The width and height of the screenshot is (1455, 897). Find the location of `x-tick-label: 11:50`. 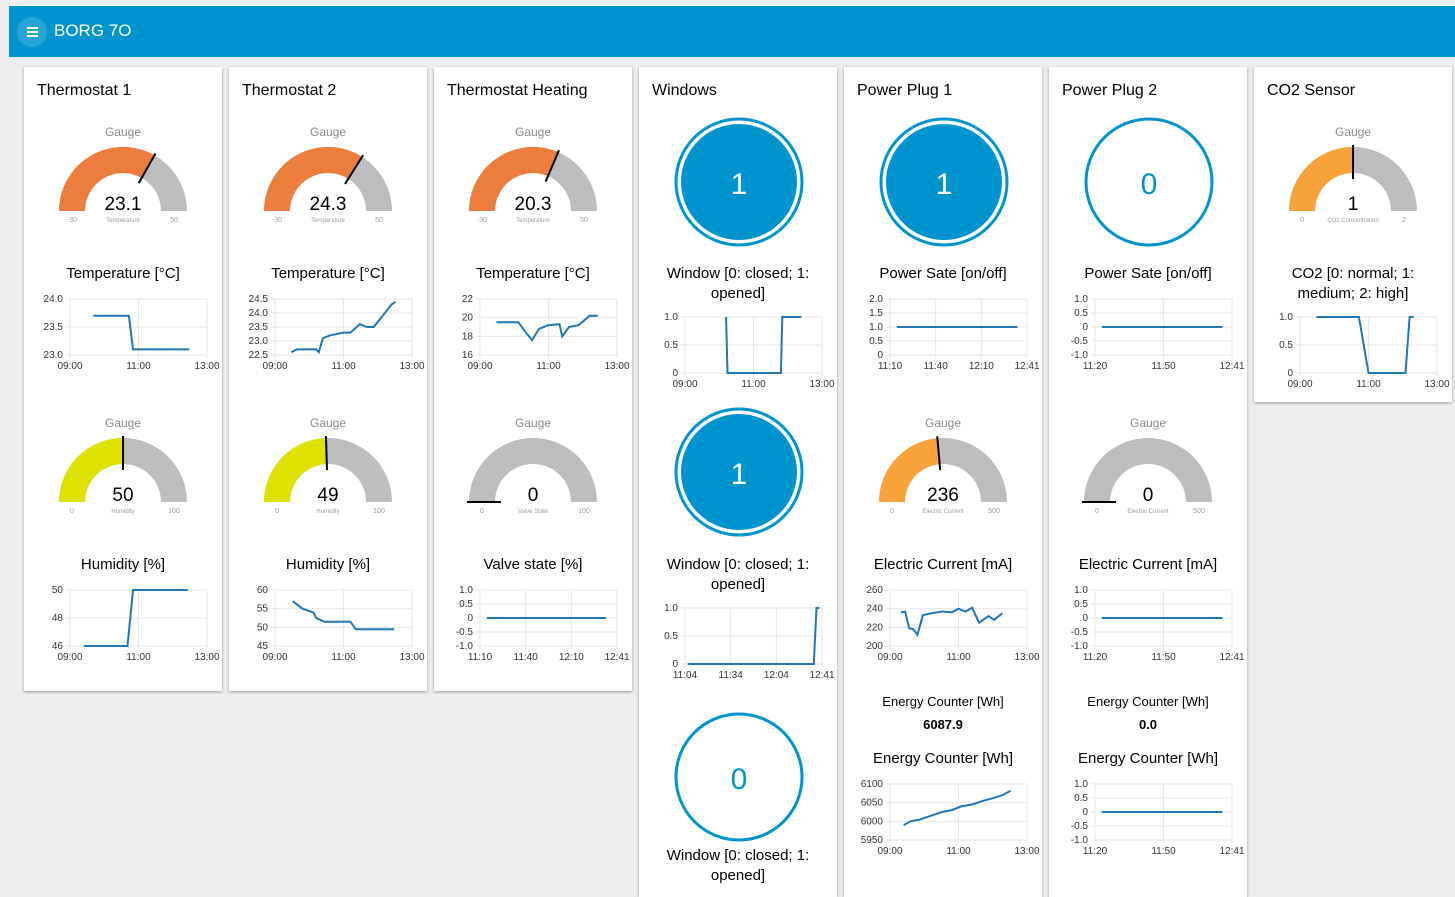

x-tick-label: 11:50 is located at coordinates (1163, 366).